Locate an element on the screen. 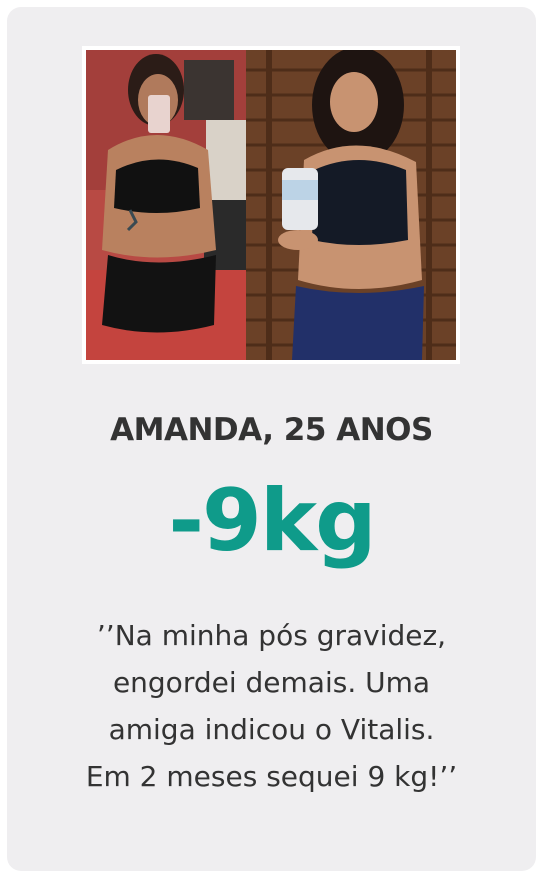 The height and width of the screenshot is (878, 543). testimonial-name-age: AMANDA, 25 ANOS is located at coordinates (271, 430).